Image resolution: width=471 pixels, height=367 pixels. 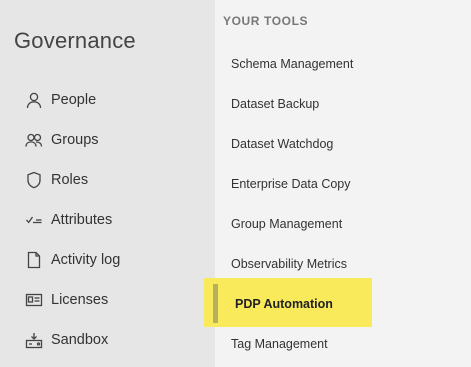 What do you see at coordinates (266, 21) in the screenshot?
I see `your-tools-heading: YOUR TOOLS` at bounding box center [266, 21].